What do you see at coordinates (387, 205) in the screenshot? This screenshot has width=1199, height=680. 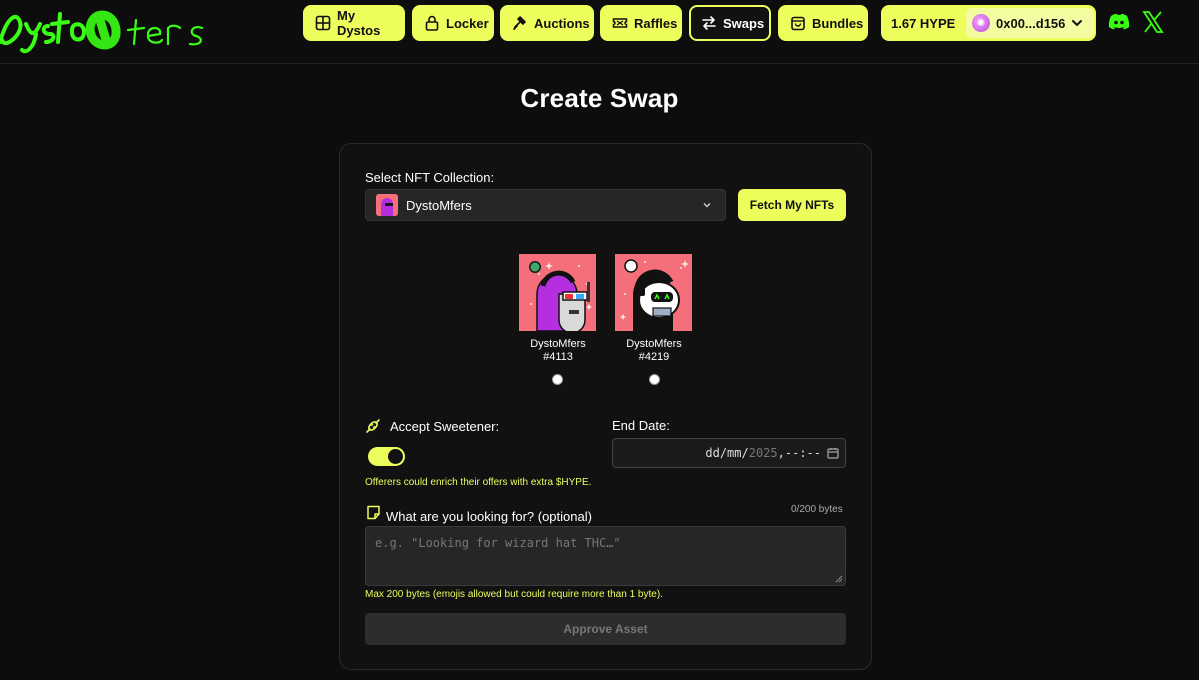 I see `collection-thumbnail` at bounding box center [387, 205].